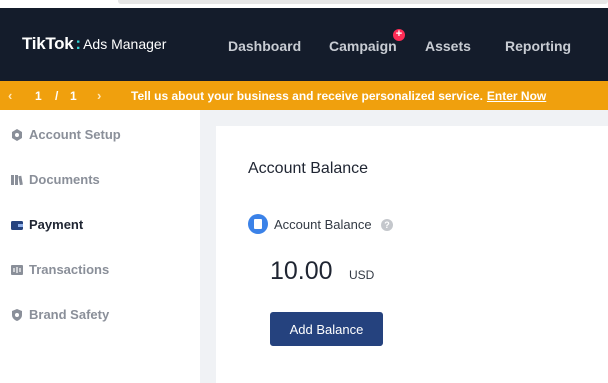 The width and height of the screenshot is (608, 383). I want to click on nav-reporting: Reporting, so click(538, 46).